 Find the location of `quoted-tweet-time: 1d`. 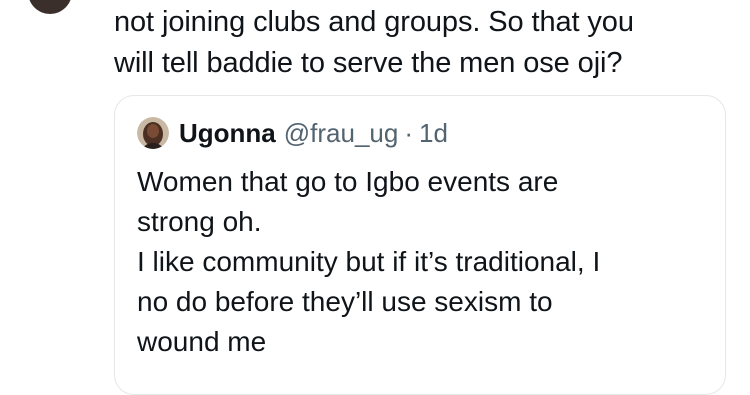

quoted-tweet-time: 1d is located at coordinates (433, 133).